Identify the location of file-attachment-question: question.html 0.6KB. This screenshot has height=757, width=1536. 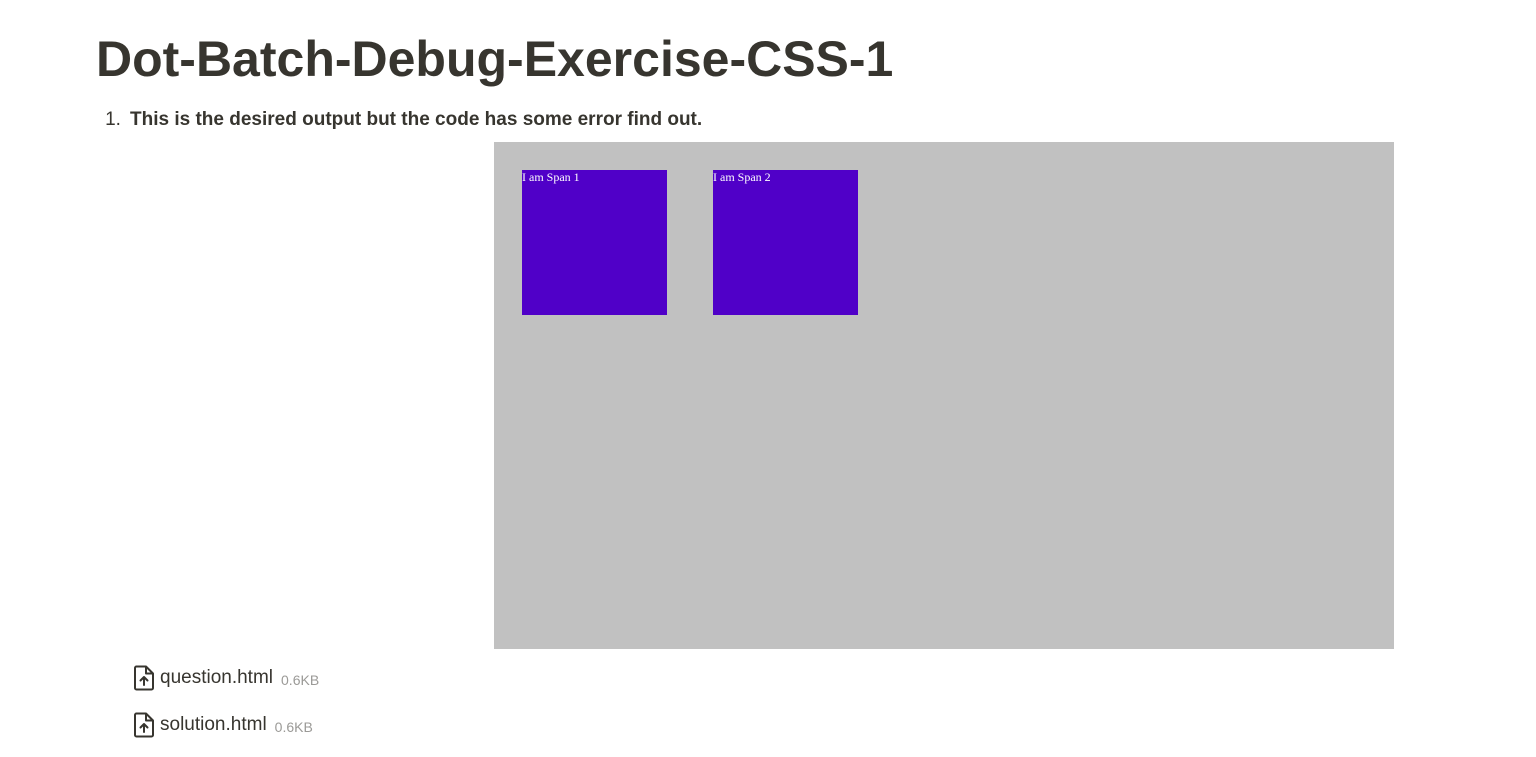
(226, 678).